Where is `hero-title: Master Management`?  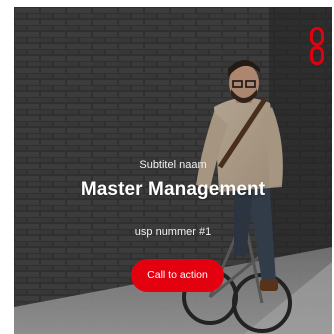
hero-title: Master Management is located at coordinates (173, 189).